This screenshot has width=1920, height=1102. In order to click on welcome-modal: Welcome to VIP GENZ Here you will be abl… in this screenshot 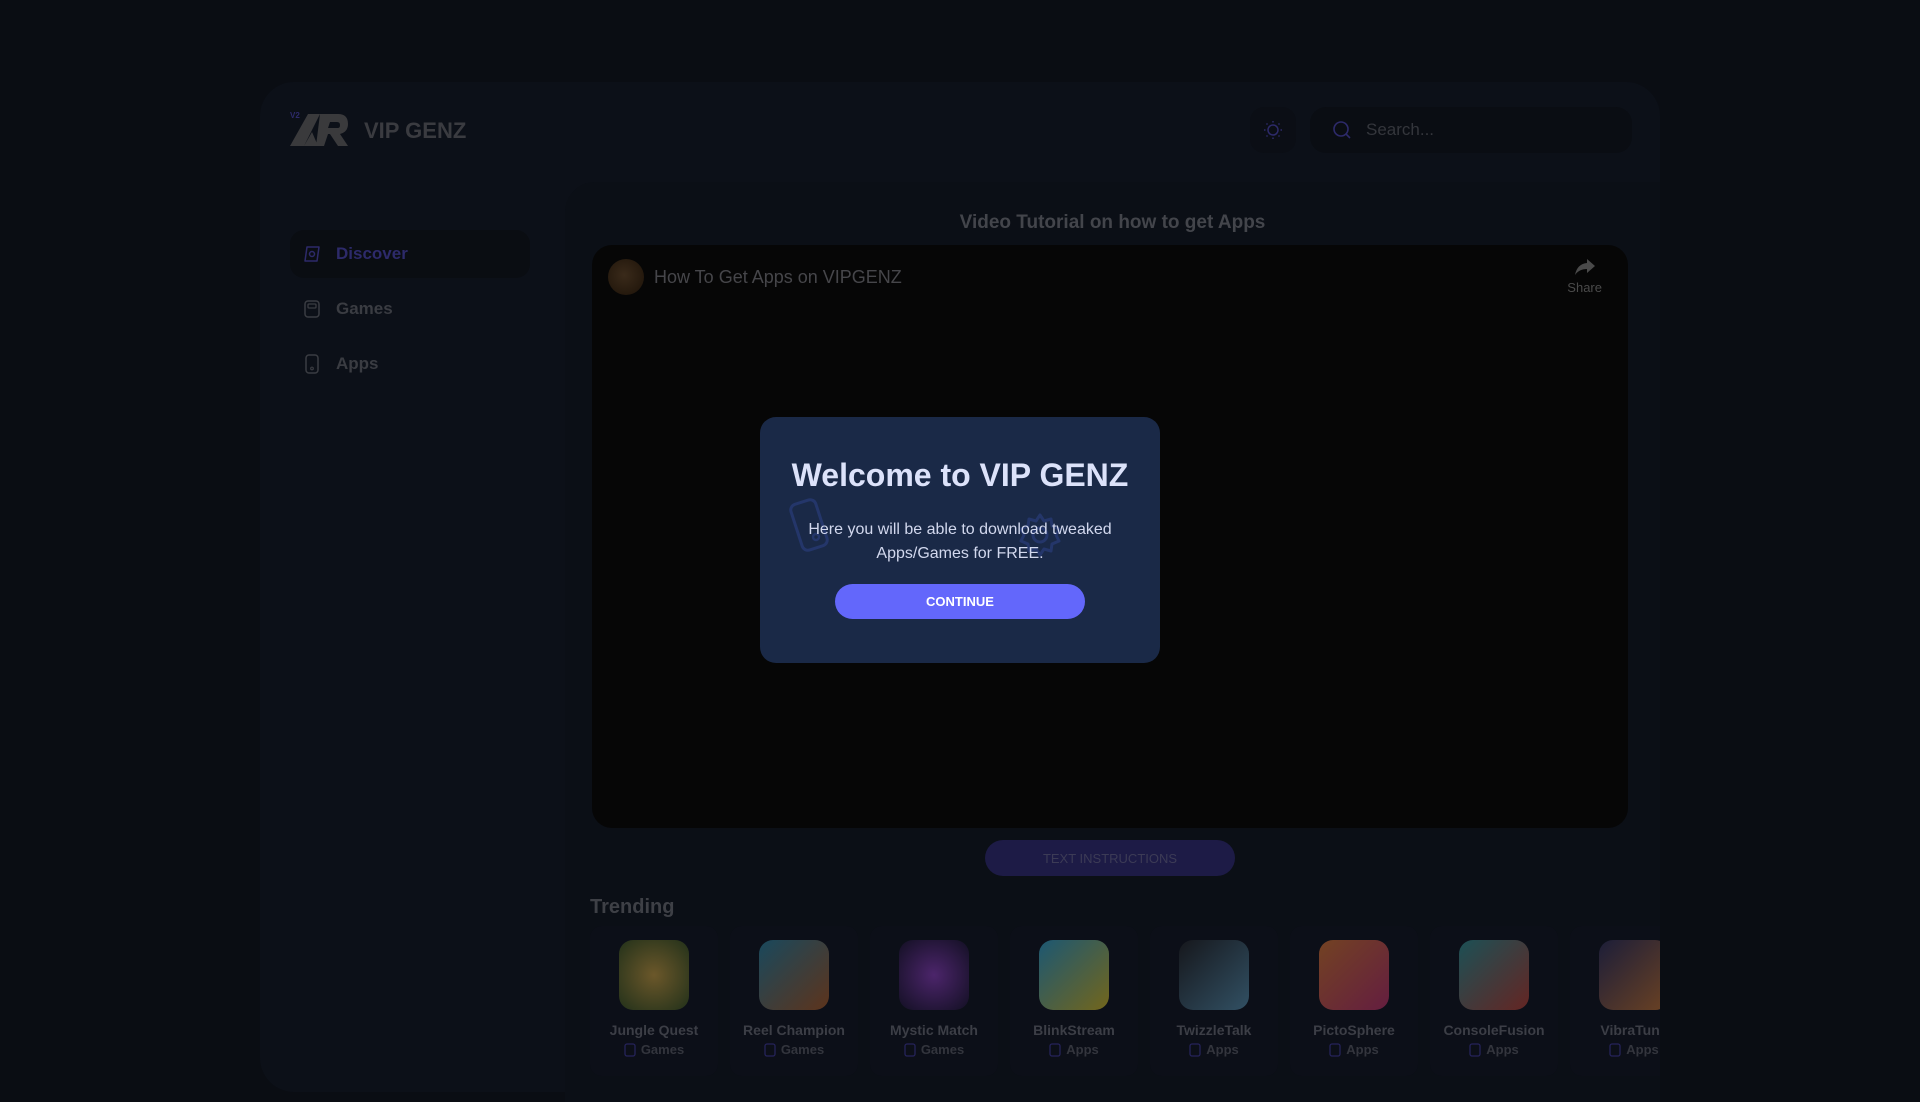, I will do `click(960, 540)`.